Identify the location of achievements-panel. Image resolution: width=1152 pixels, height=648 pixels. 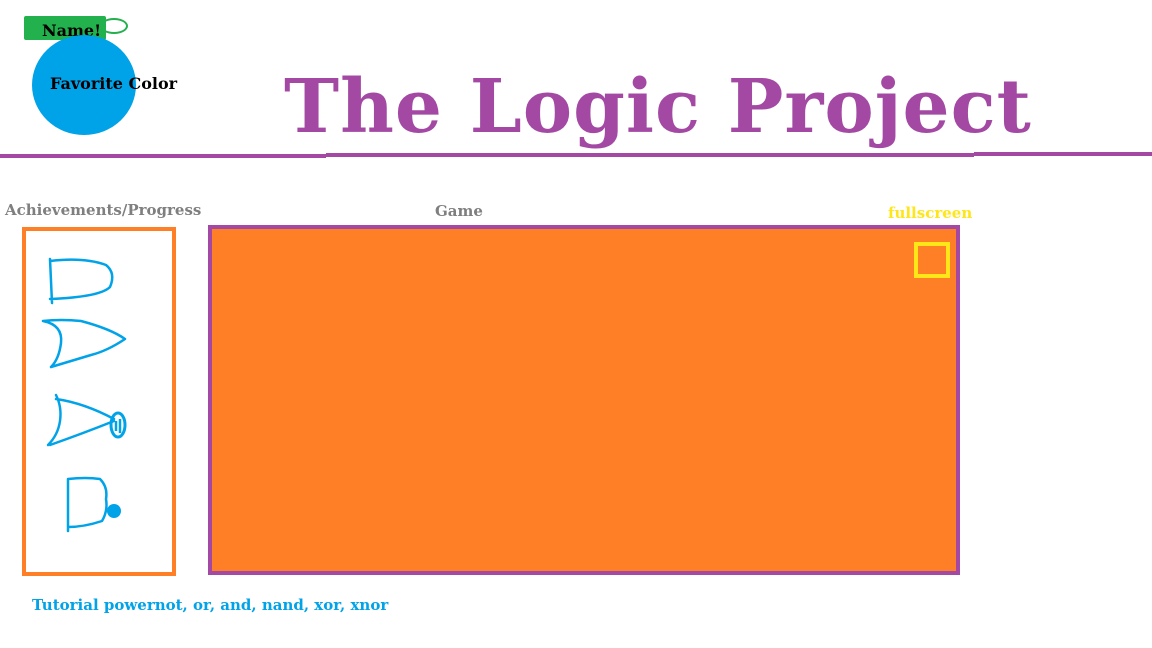
(99, 401).